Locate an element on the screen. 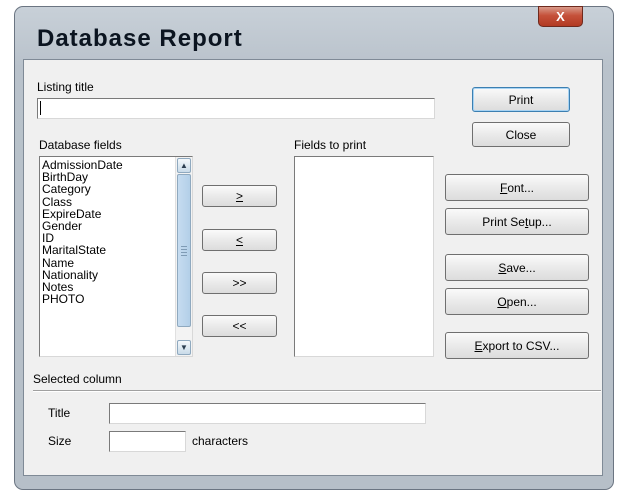 The image size is (620, 496). print-button: Print is located at coordinates (521, 99).